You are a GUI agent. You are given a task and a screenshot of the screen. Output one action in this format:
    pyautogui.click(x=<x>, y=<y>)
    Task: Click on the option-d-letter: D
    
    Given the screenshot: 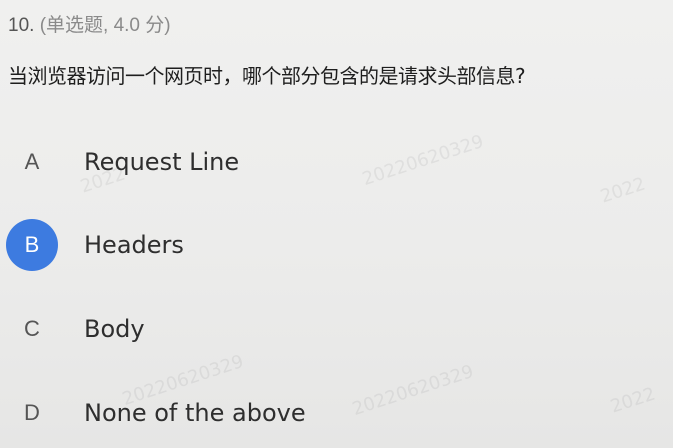 What is the action you would take?
    pyautogui.click(x=32, y=413)
    